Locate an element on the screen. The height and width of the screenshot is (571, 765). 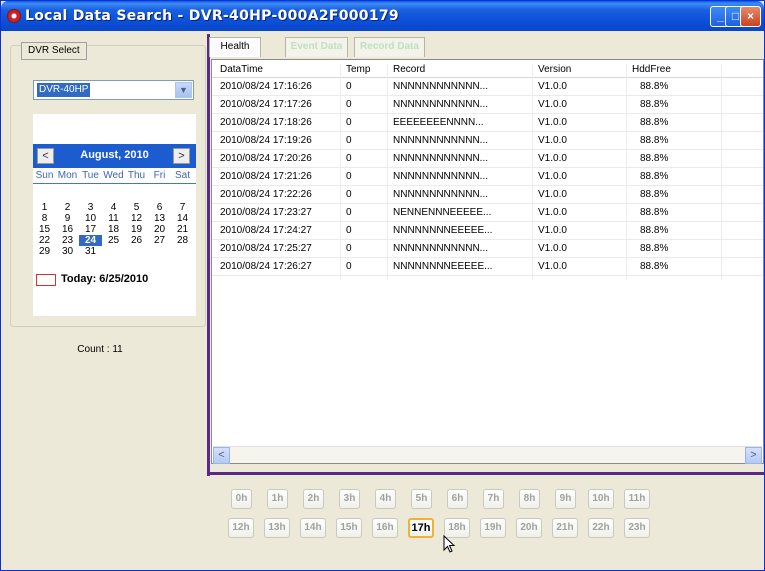
dvr-select-dropdown: DVR-40HP ▼ is located at coordinates (113, 90).